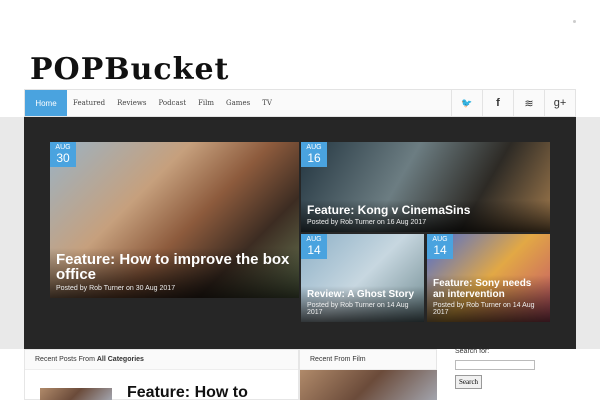 This screenshot has height=402, width=600. I want to click on nav-reviews: Reviews, so click(131, 103).